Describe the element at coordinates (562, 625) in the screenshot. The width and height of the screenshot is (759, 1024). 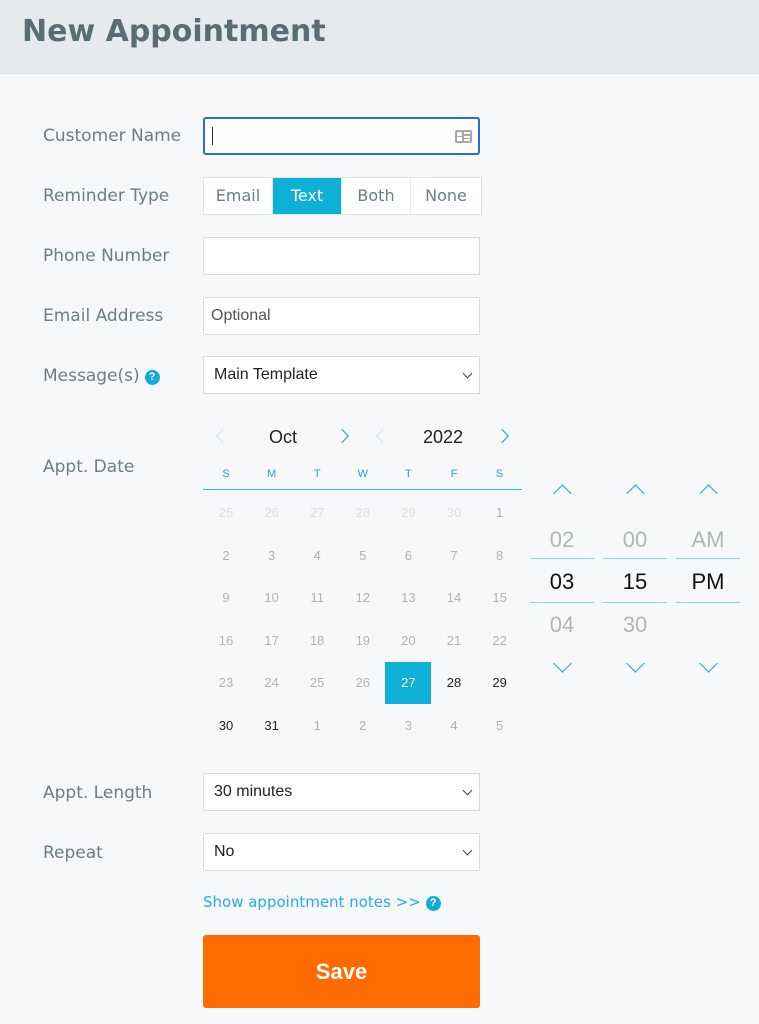
I see `hour-next-value: 04` at that location.